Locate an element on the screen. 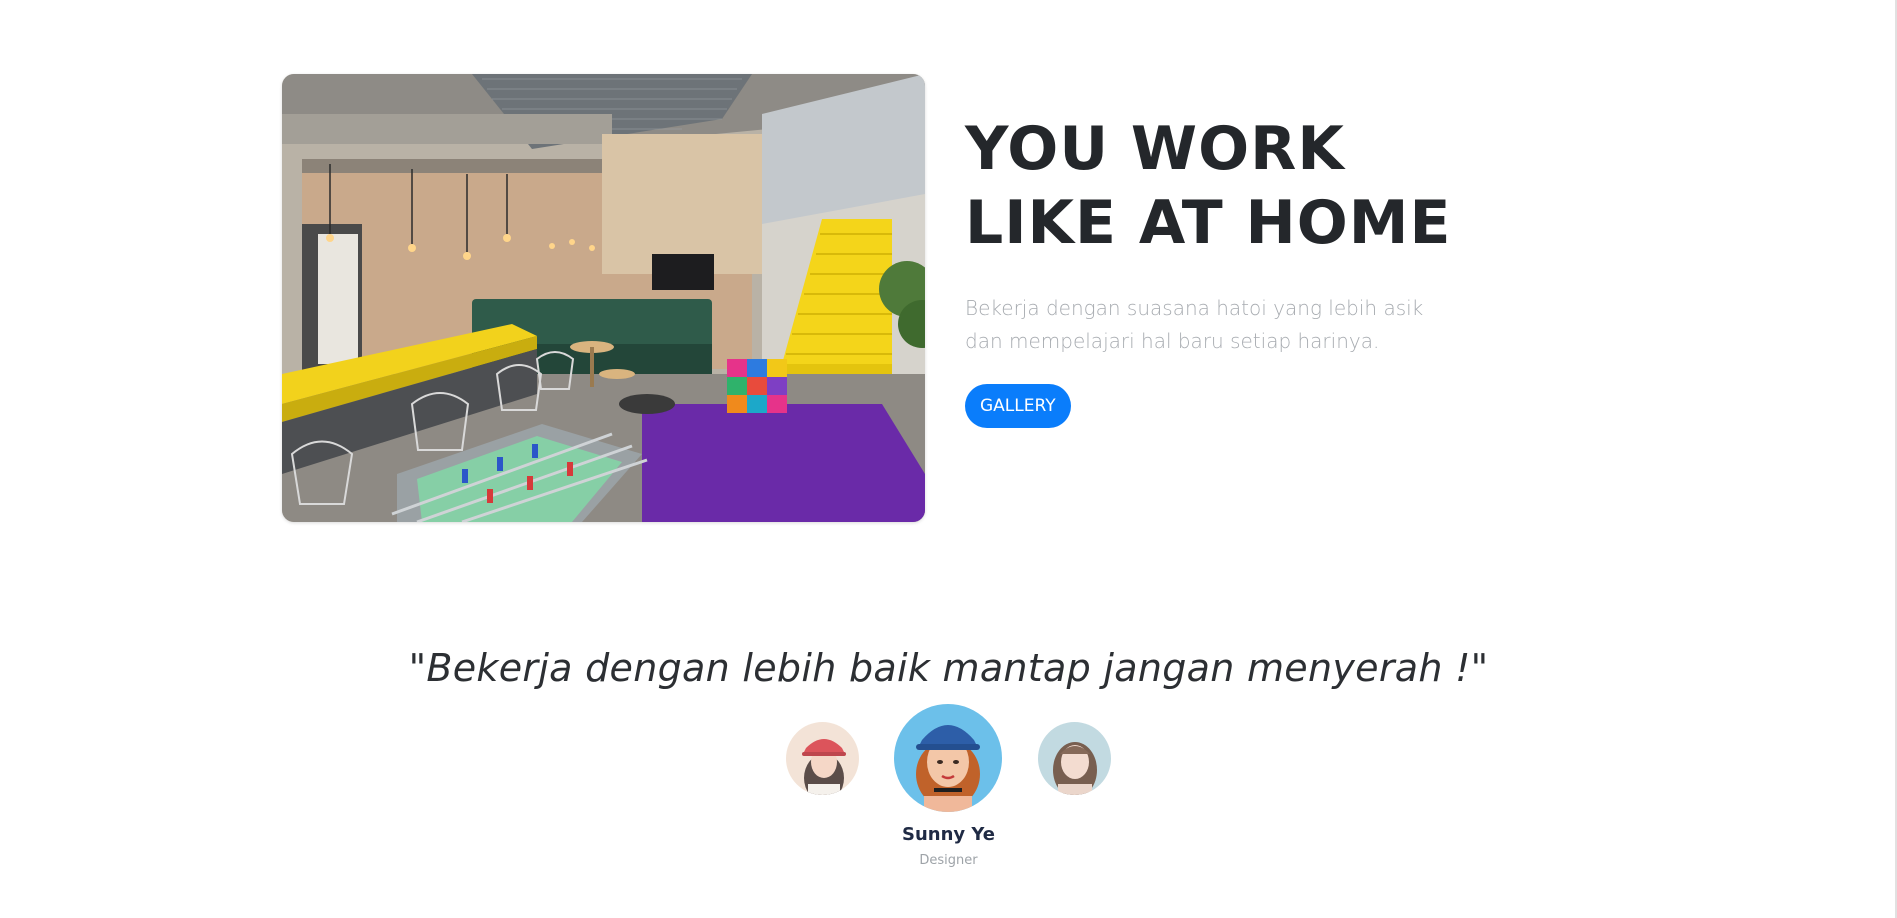 This screenshot has width=1897, height=918. gallery-button: GALLERY is located at coordinates (1018, 406).